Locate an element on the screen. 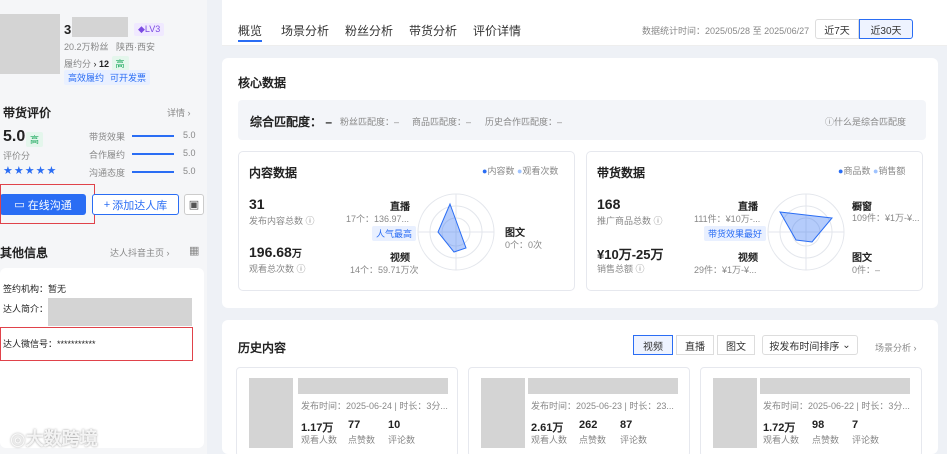 Image resolution: width=947 pixels, height=454 pixels. content-video-label: 视频 is located at coordinates (400, 258).